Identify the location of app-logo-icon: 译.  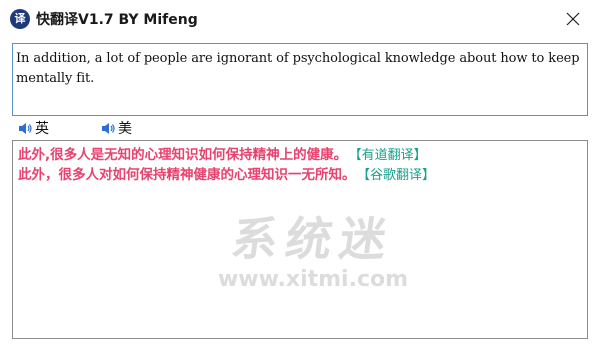
(20, 19).